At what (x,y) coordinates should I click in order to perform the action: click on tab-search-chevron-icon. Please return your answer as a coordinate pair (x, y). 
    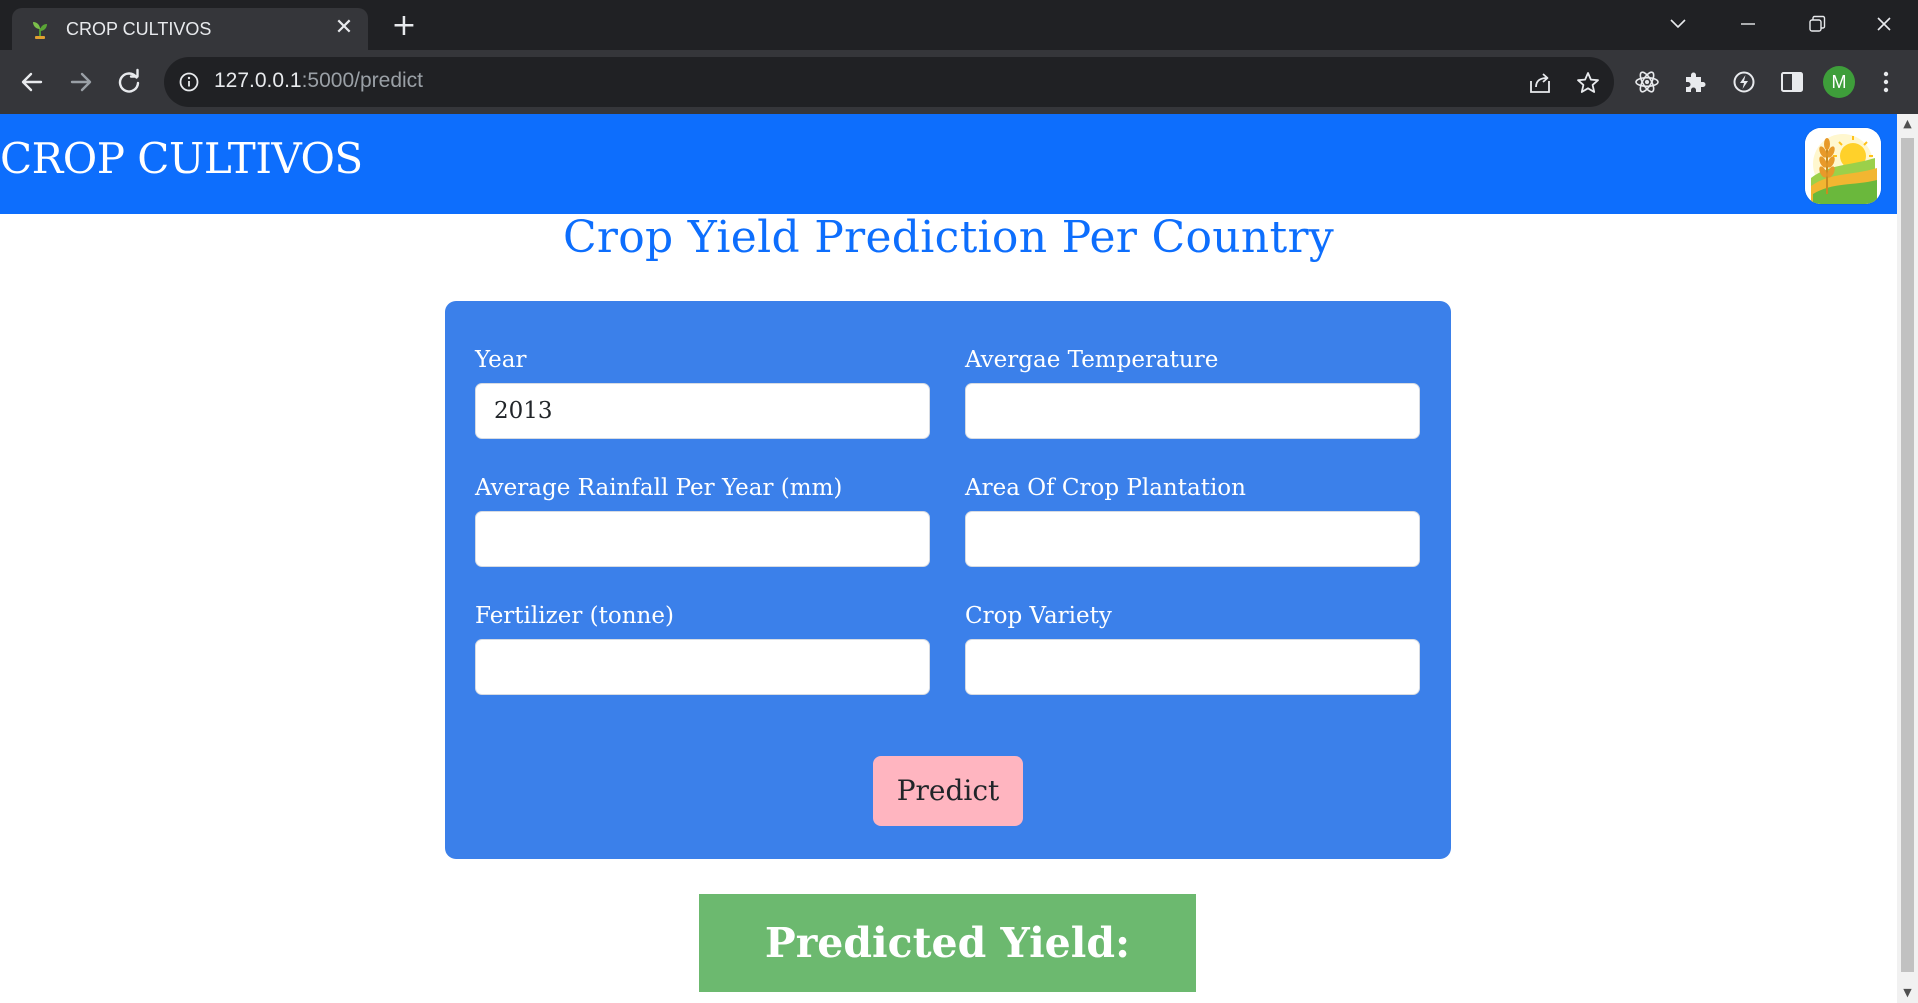
    Looking at the image, I should click on (1678, 24).